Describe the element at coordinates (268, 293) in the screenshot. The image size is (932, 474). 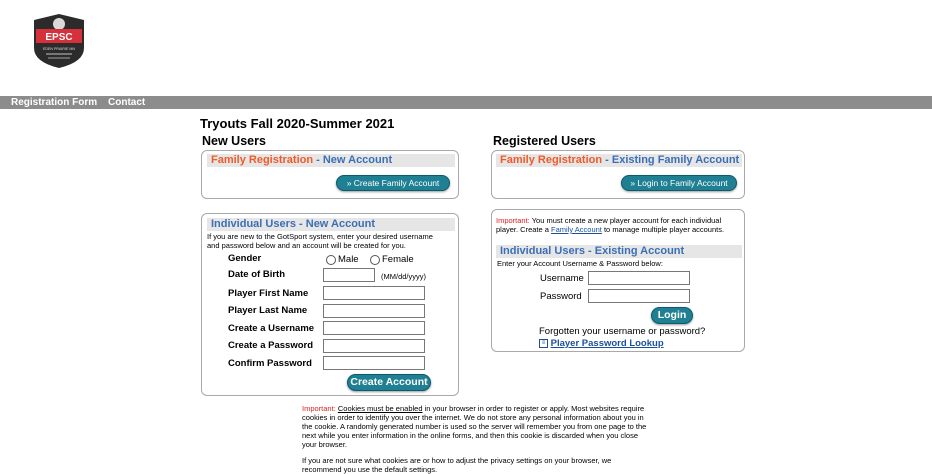
I see `first-name-label: Player First Name` at that location.